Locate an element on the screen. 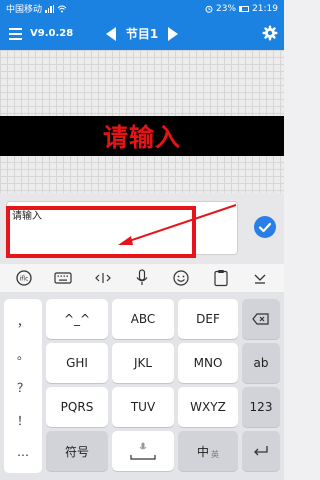 The image size is (320, 480). key-def: DEF is located at coordinates (208, 319).